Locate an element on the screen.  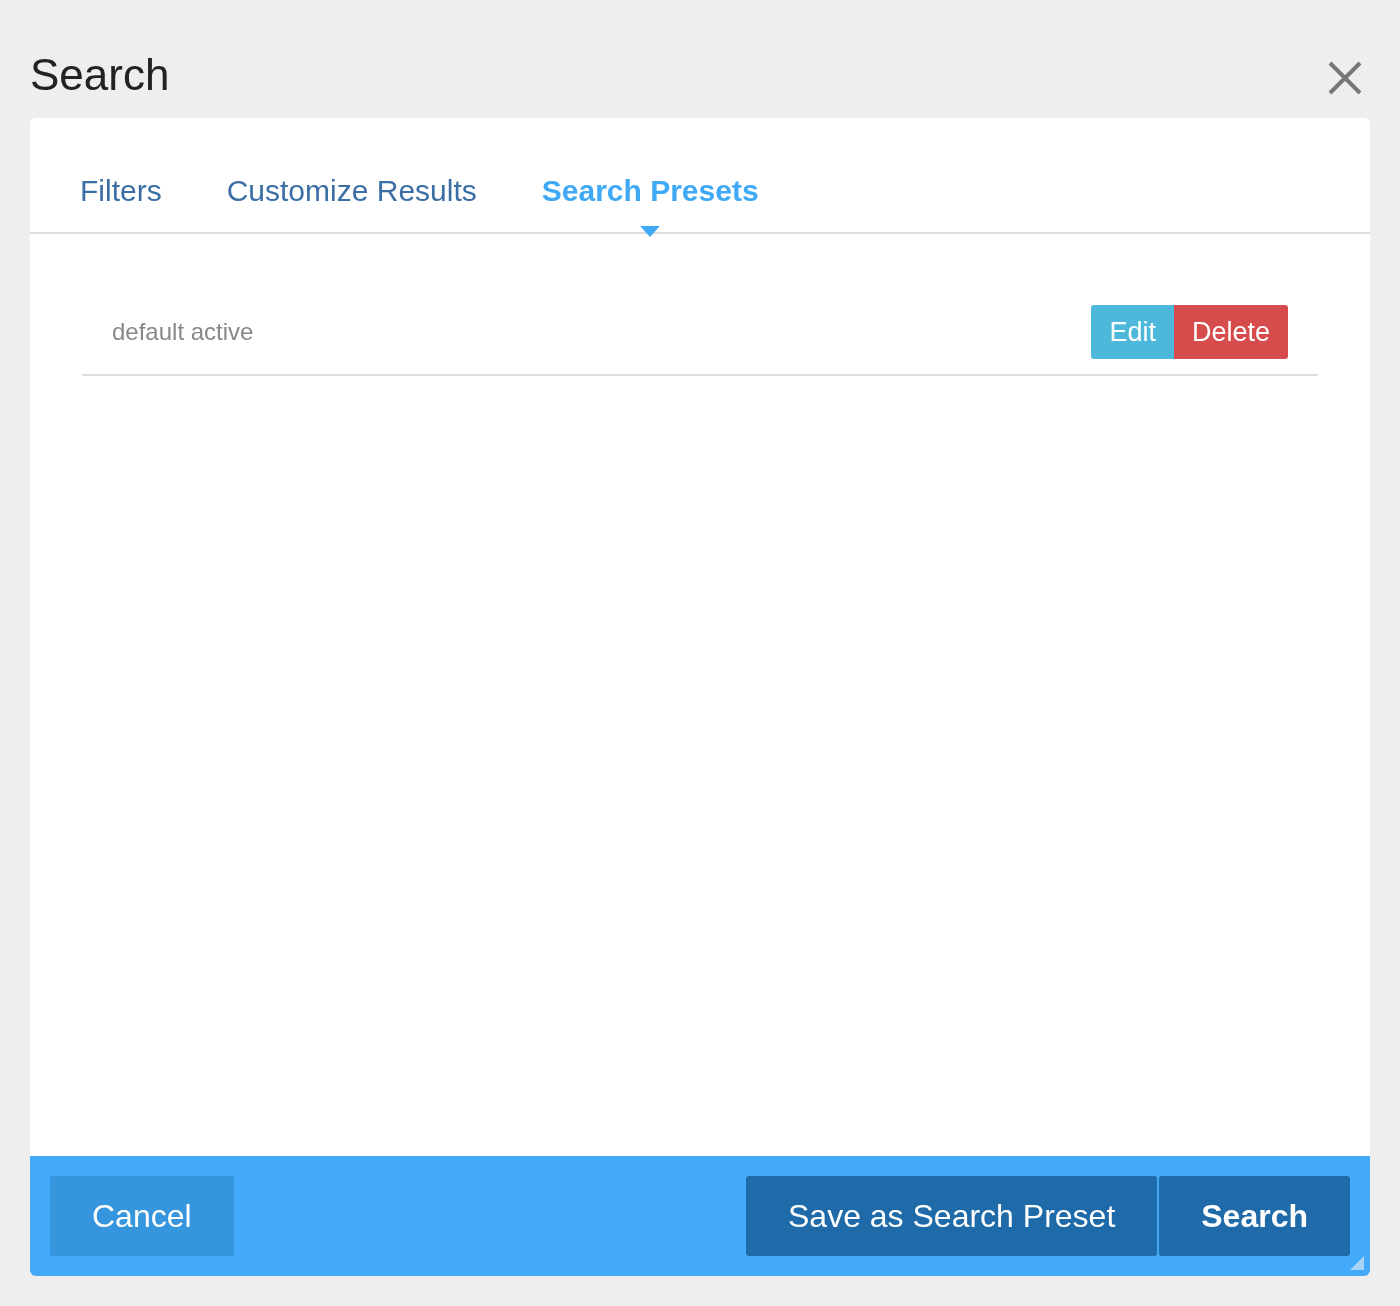
save-preset-button: Save as Search Preset is located at coordinates (952, 1216).